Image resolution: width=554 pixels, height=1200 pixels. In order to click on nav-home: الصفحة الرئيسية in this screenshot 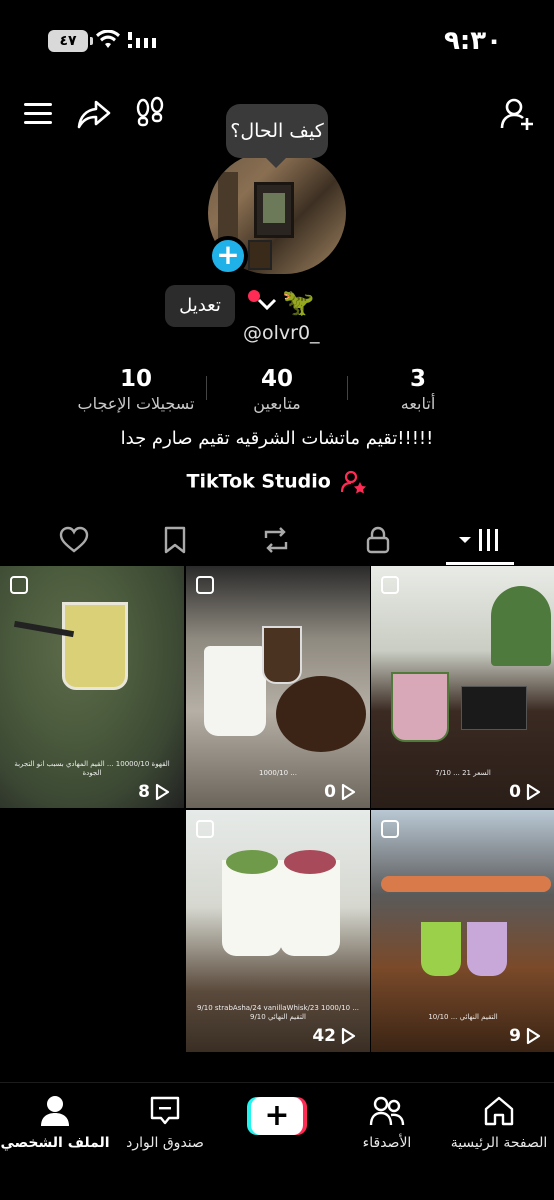, I will do `click(499, 1122)`.